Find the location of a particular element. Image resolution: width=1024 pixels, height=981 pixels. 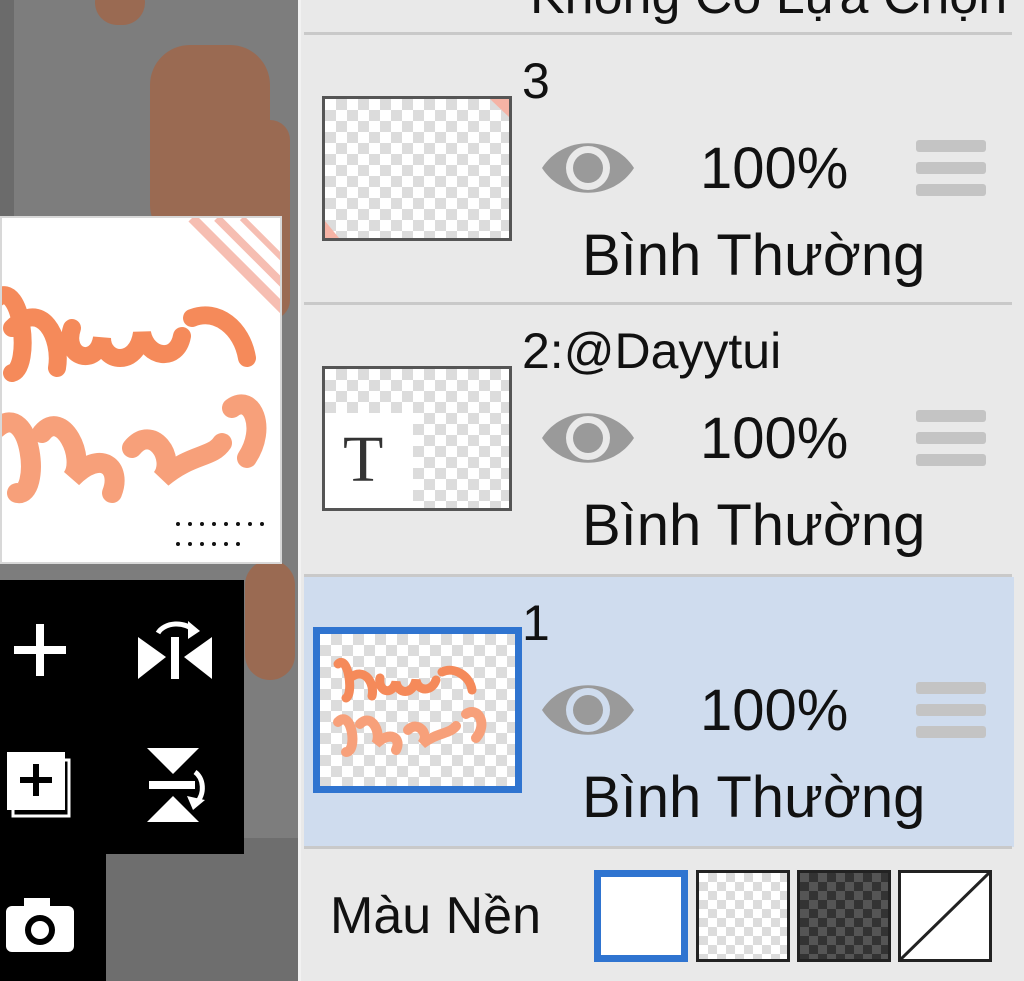

camera-panel is located at coordinates (53, 917).